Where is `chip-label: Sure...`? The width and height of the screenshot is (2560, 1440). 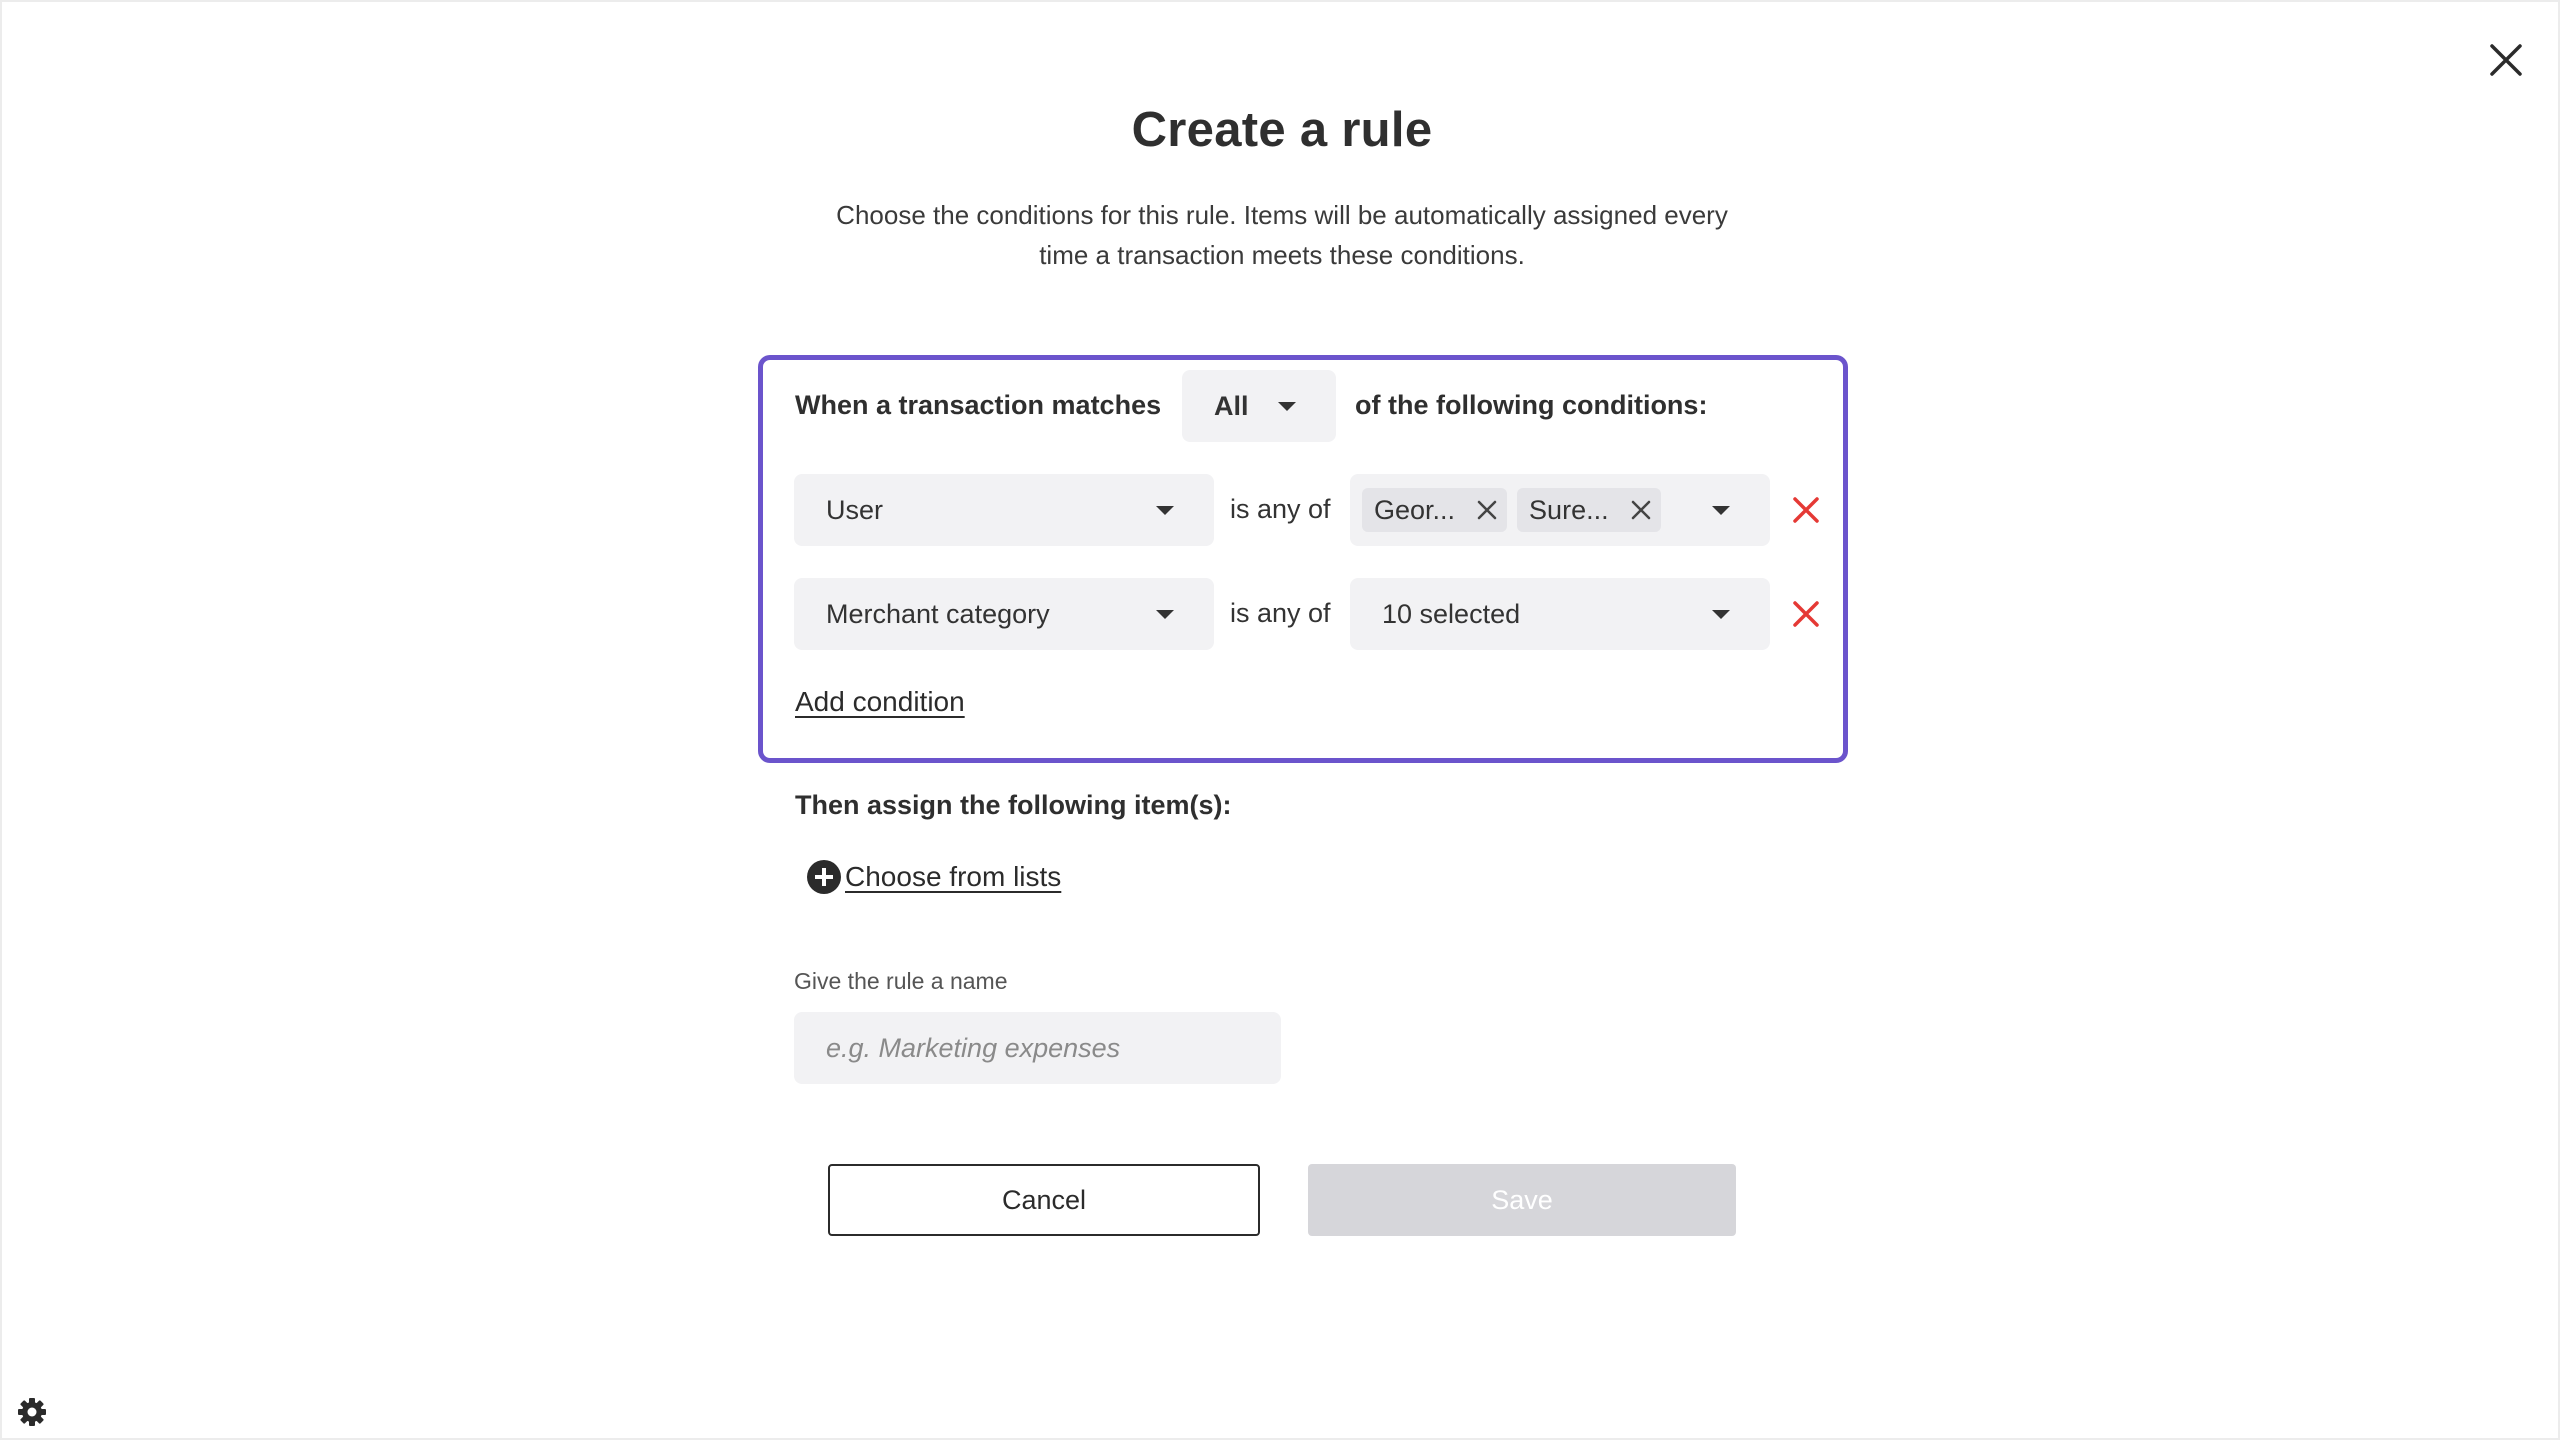
chip-label: Sure... is located at coordinates (1569, 509).